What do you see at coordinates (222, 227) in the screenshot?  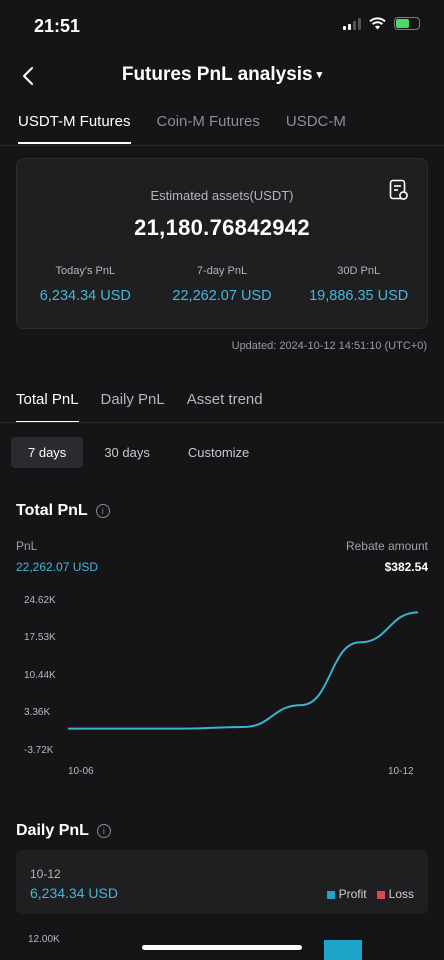 I see `estimated-assets-value: 21,180.76842942` at bounding box center [222, 227].